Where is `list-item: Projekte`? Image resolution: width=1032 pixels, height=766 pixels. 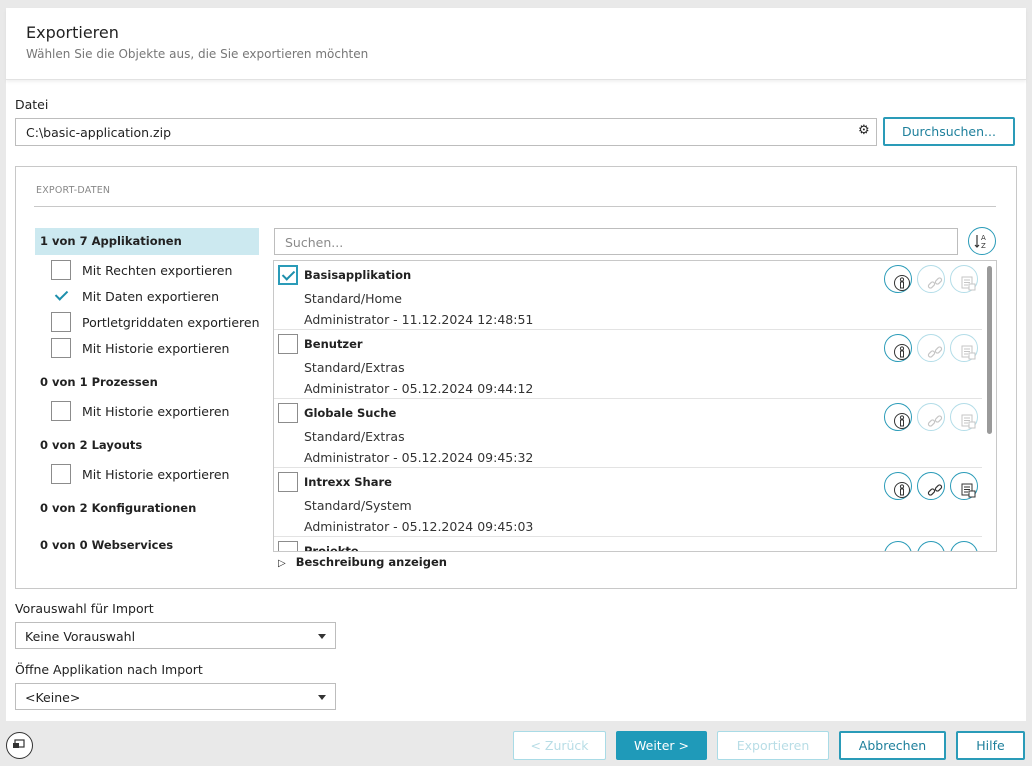
list-item: Projekte is located at coordinates (628, 544).